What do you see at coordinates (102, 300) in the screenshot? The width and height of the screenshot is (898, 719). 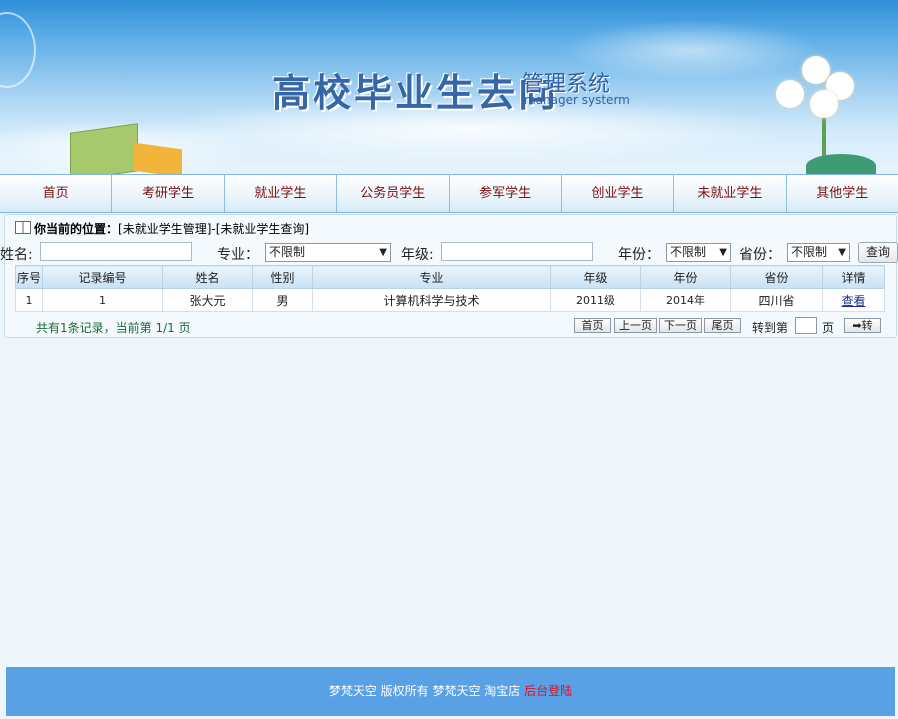 I see `cell-record-id: 1` at bounding box center [102, 300].